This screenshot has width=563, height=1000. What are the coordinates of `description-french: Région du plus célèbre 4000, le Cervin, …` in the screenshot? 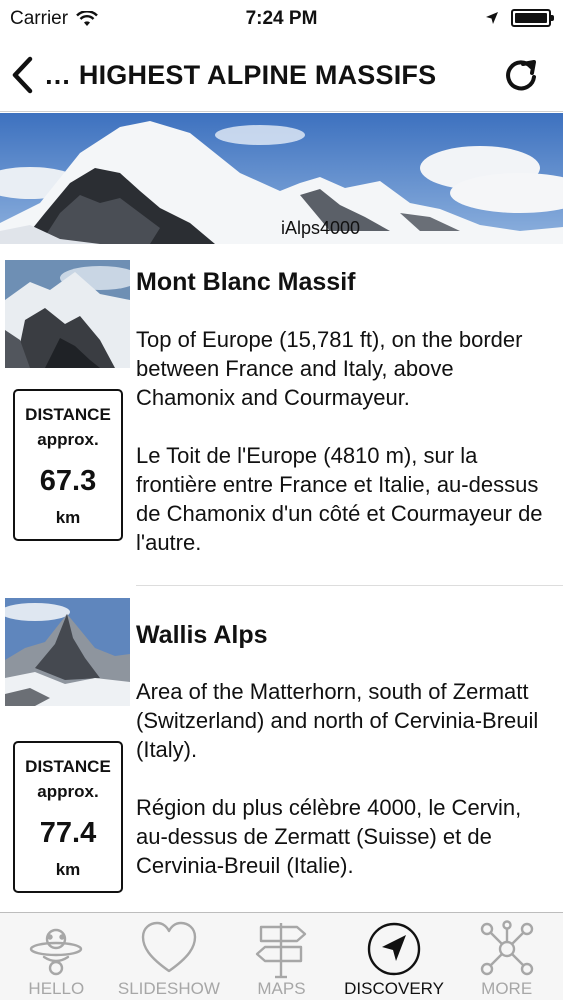 It's located at (329, 836).